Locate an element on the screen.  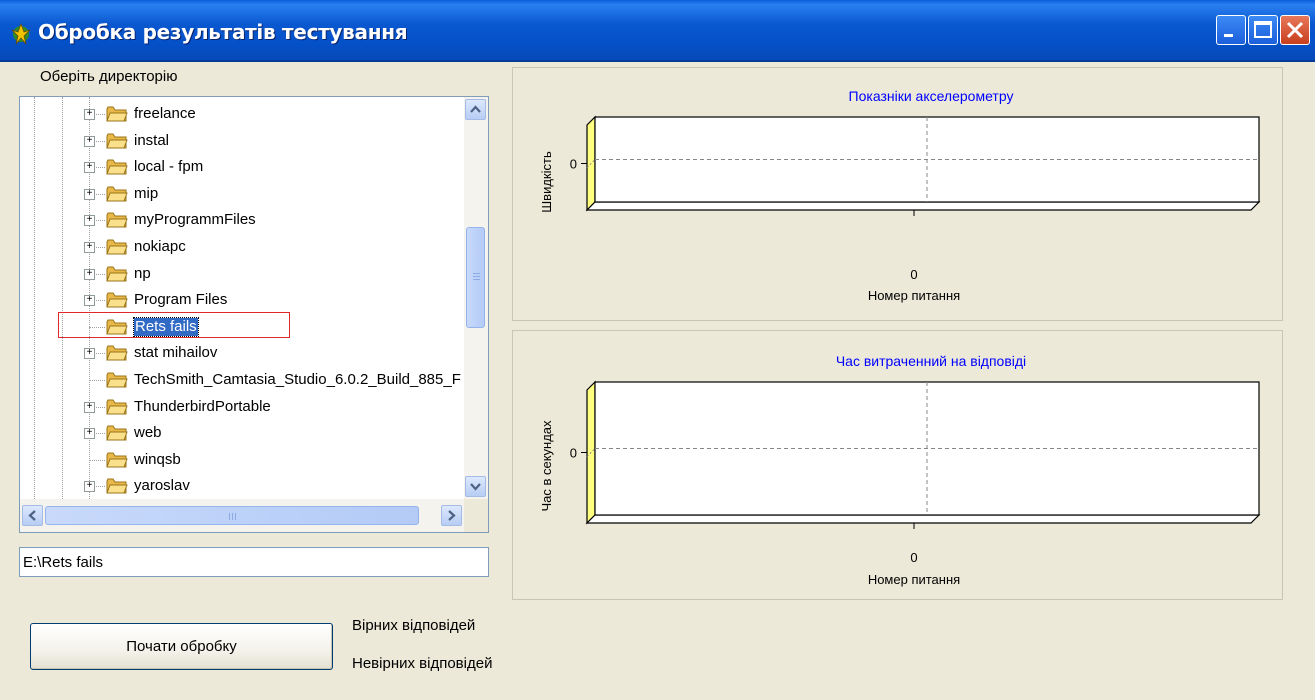
y-axis-label: Швидкість is located at coordinates (546, 182).